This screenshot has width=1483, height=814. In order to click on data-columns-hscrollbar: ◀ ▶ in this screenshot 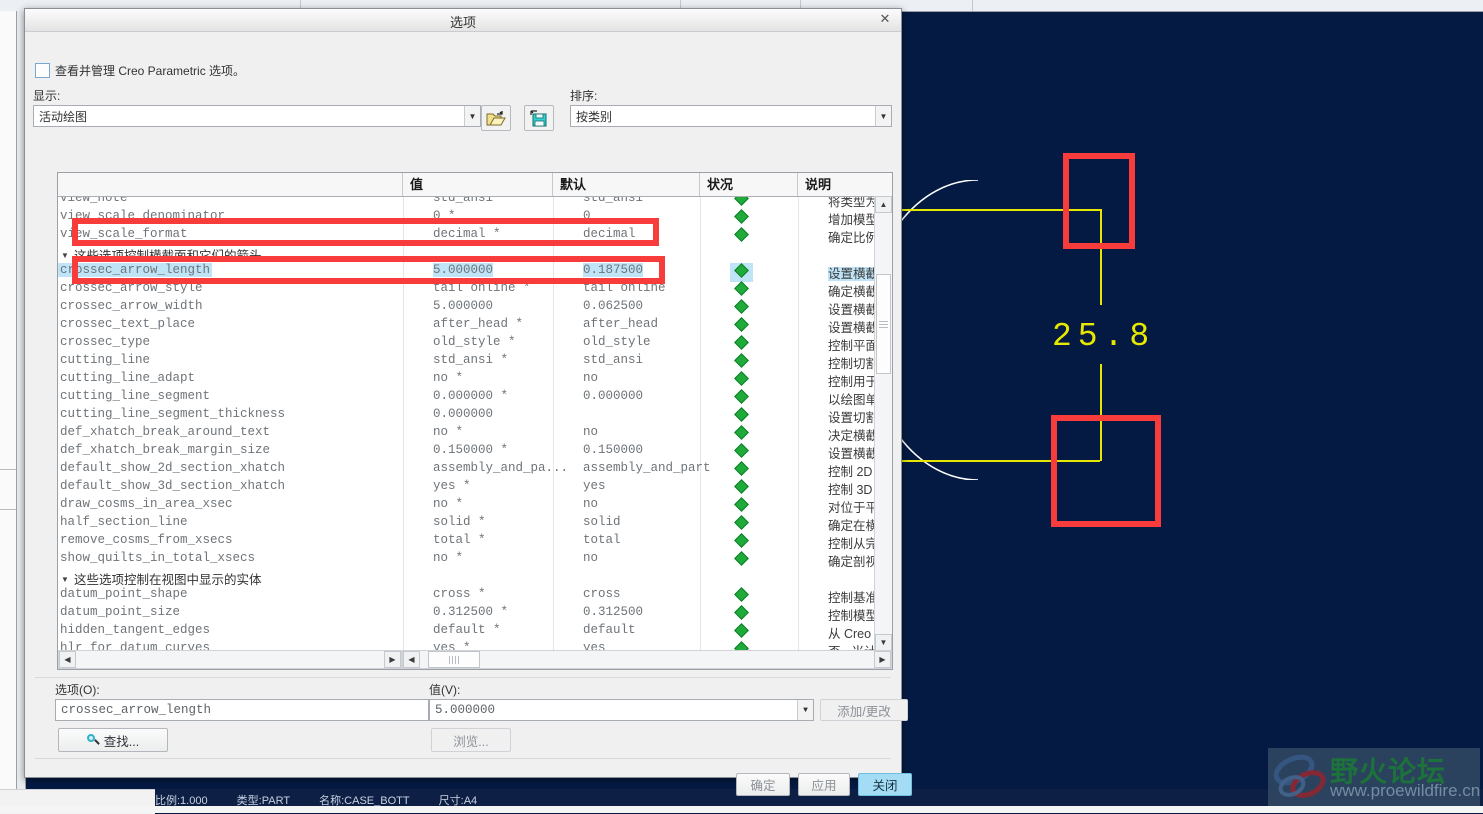, I will do `click(647, 659)`.